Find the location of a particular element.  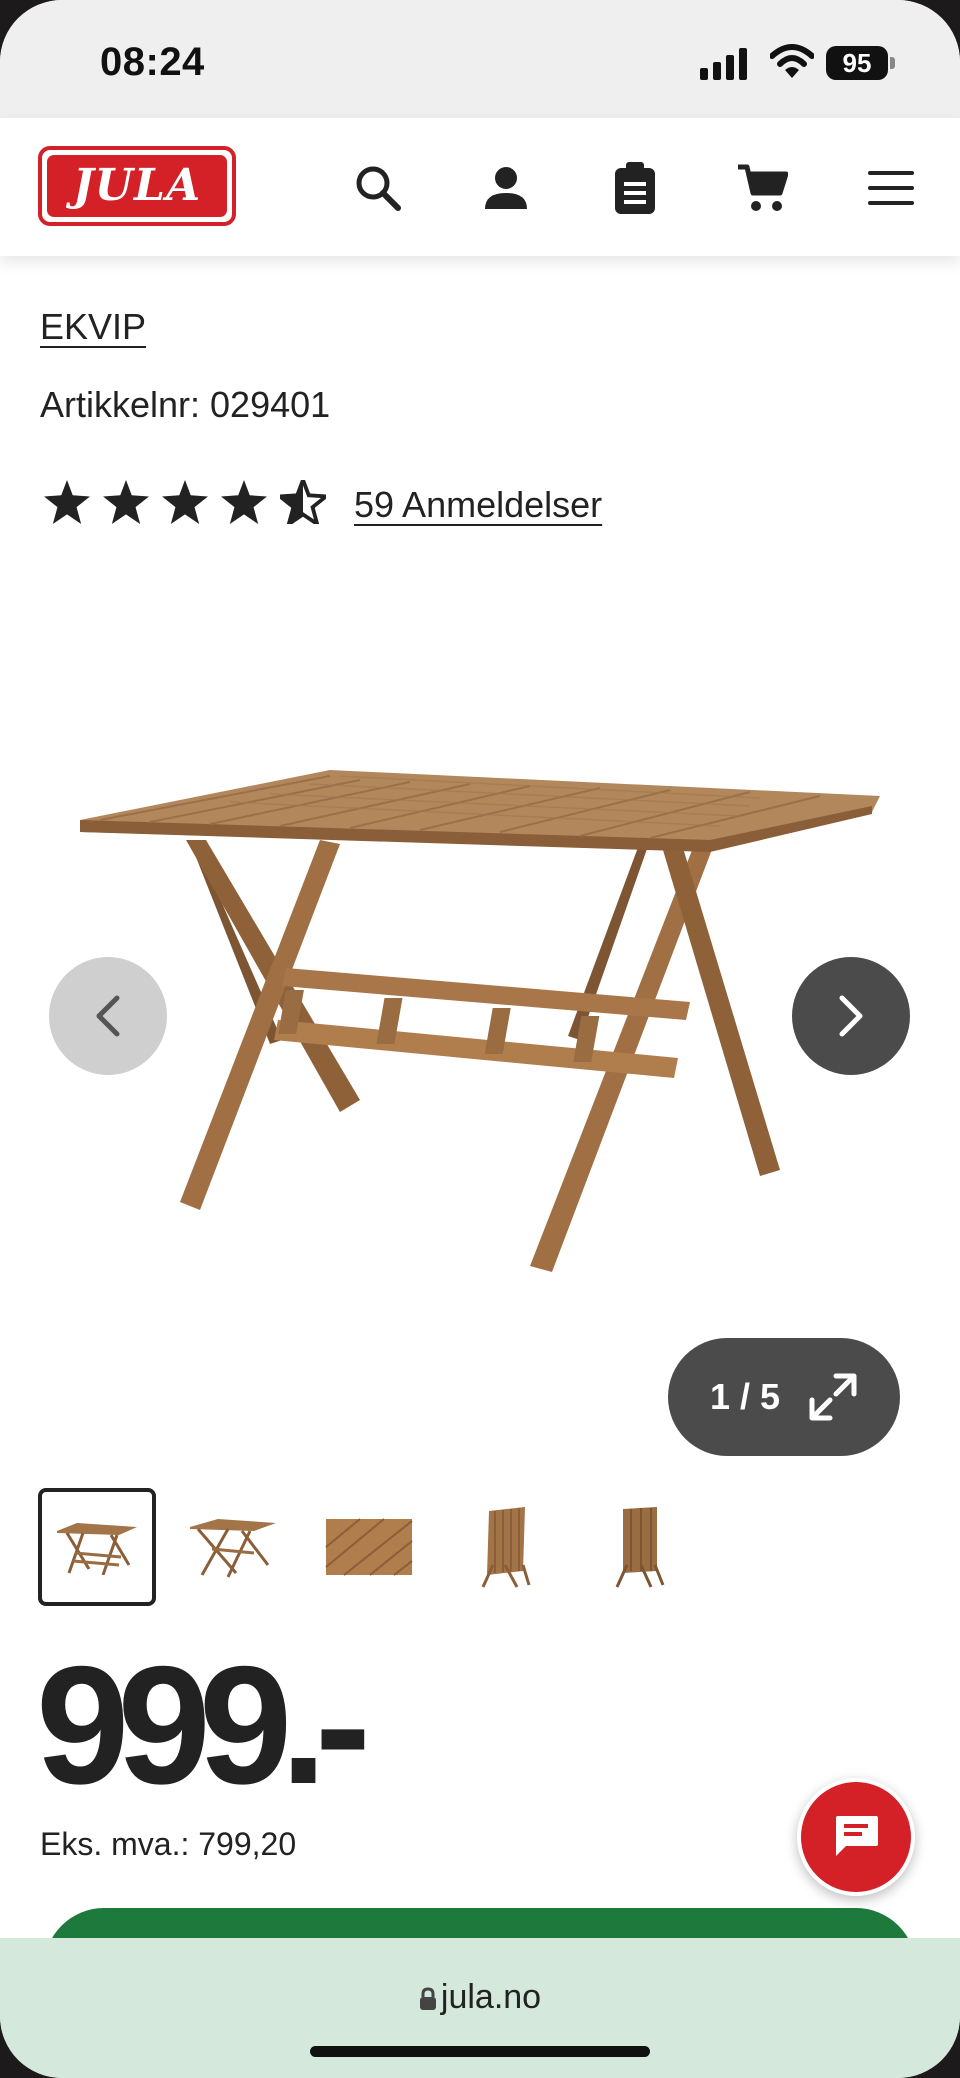

chevron-left-icon is located at coordinates (108, 1016).